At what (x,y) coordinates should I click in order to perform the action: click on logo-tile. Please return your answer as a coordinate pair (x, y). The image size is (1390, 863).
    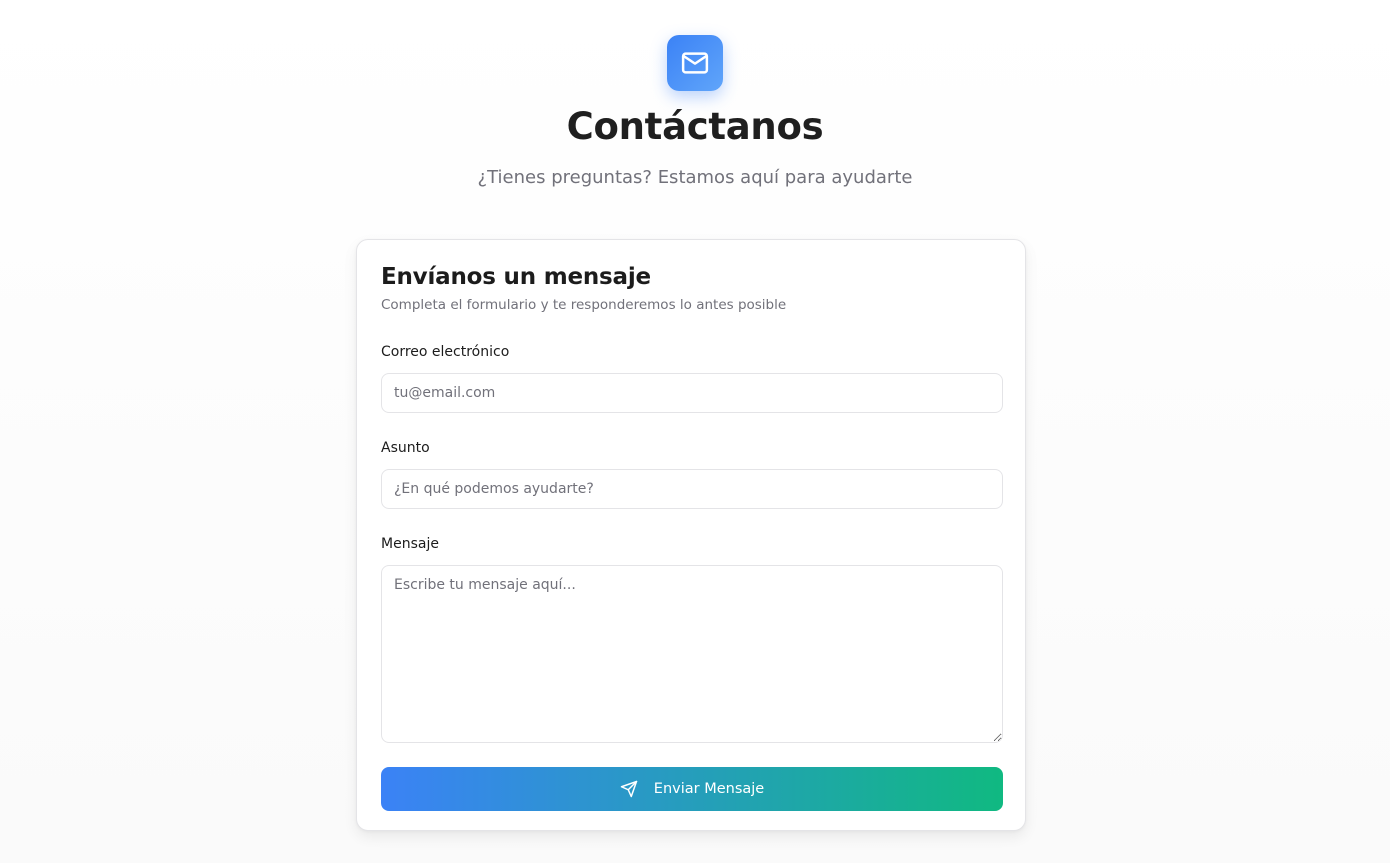
    Looking at the image, I should click on (695, 63).